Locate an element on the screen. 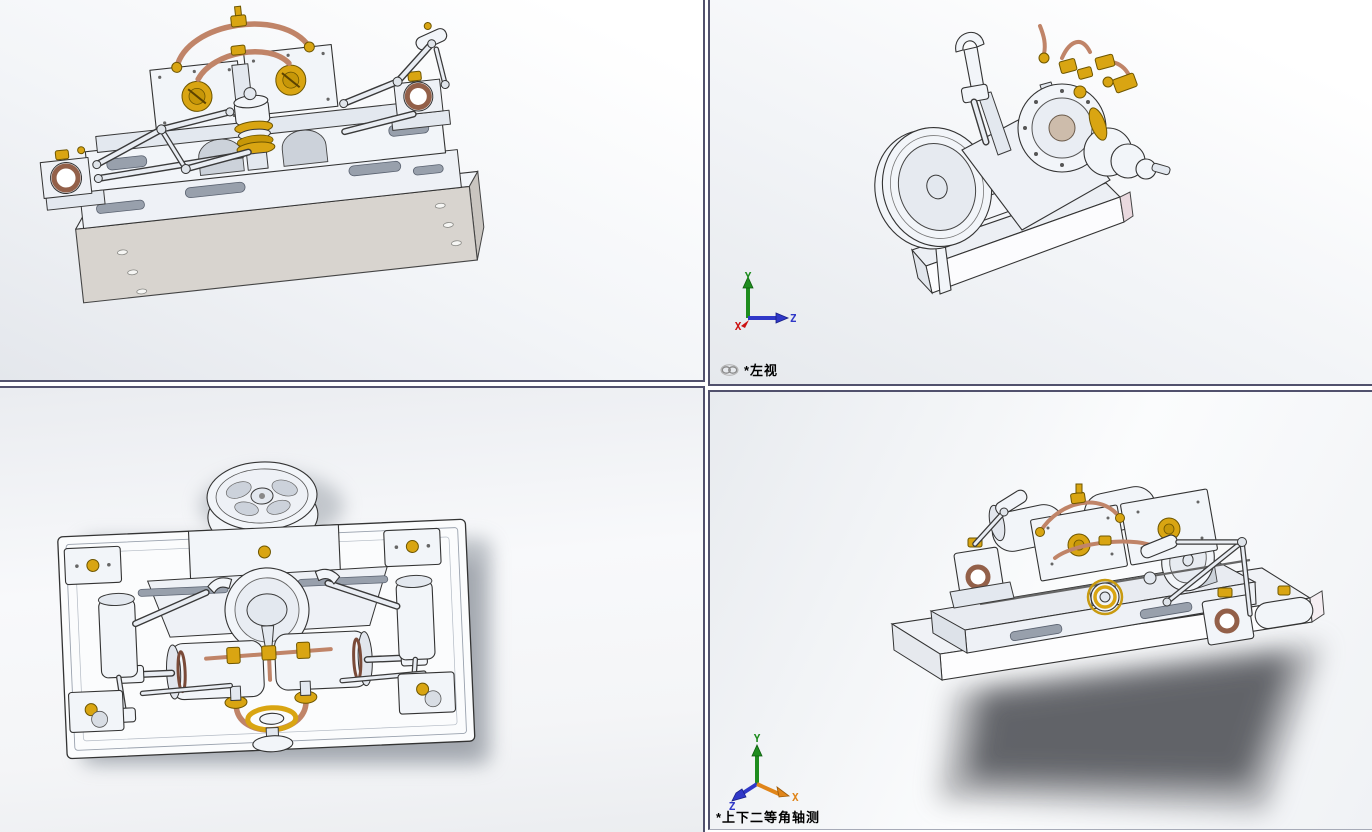 Image resolution: width=1372 pixels, height=832 pixels. view-label-text: *上下二等角轴测 is located at coordinates (768, 817).